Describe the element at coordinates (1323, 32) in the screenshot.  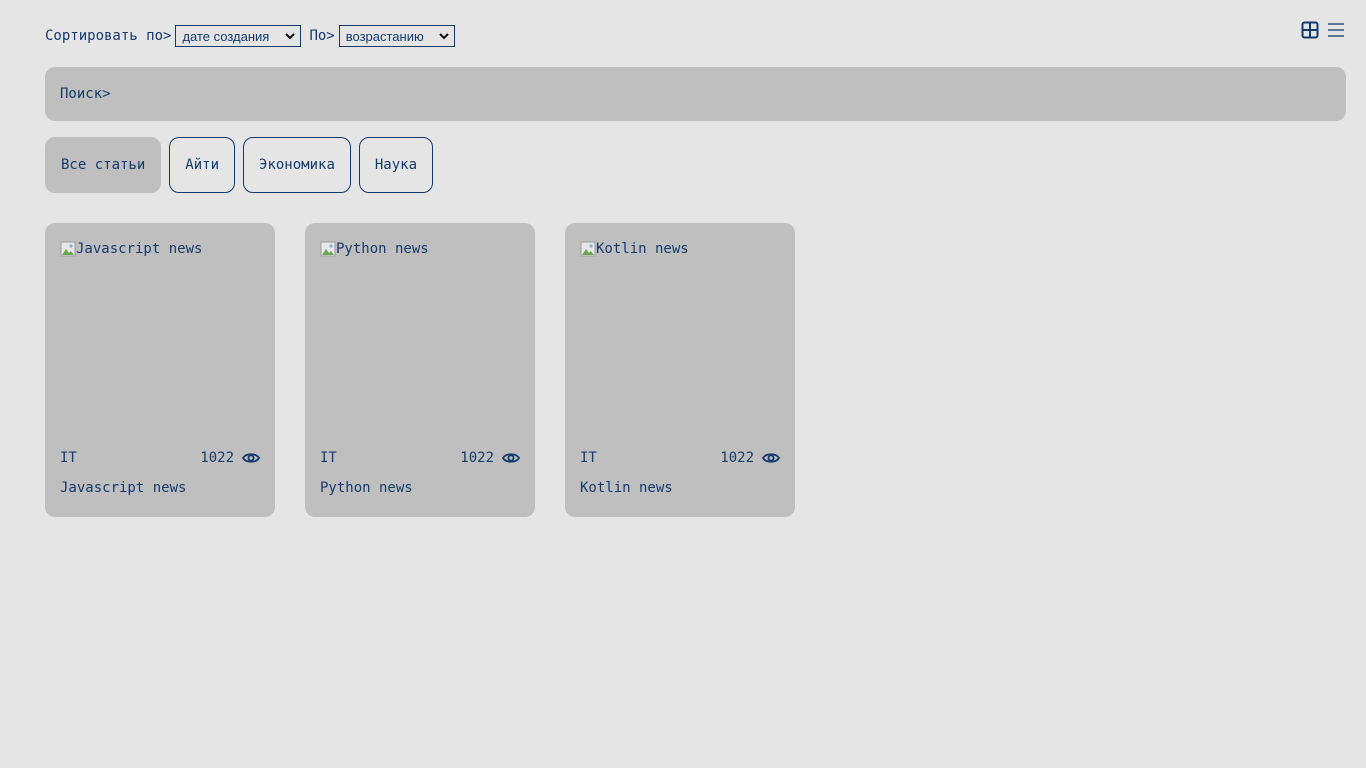
I see `view-toggle` at that location.